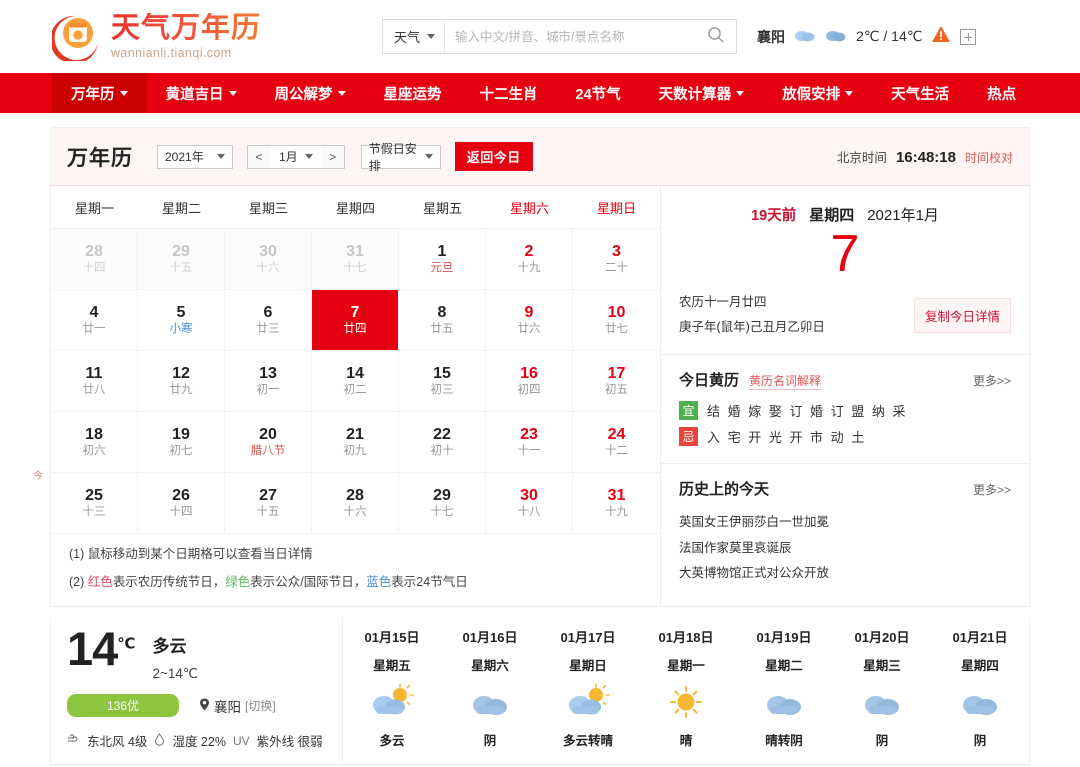 This screenshot has width=1080, height=767. What do you see at coordinates (980, 637) in the screenshot?
I see `forecast-date: 01月21日` at bounding box center [980, 637].